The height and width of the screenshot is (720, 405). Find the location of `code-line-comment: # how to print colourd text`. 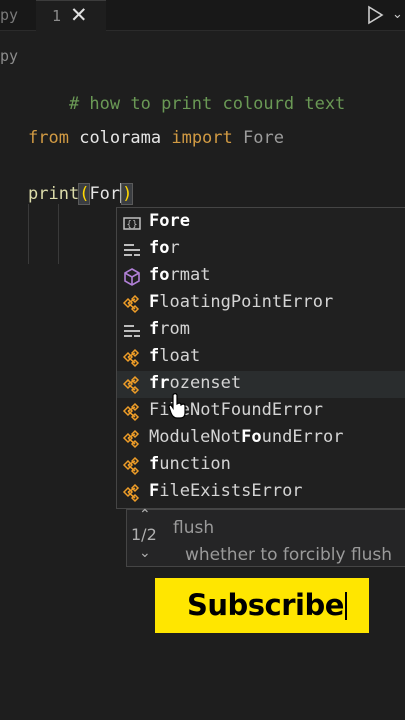

code-line-comment: # how to print colourd text is located at coordinates (186, 104).